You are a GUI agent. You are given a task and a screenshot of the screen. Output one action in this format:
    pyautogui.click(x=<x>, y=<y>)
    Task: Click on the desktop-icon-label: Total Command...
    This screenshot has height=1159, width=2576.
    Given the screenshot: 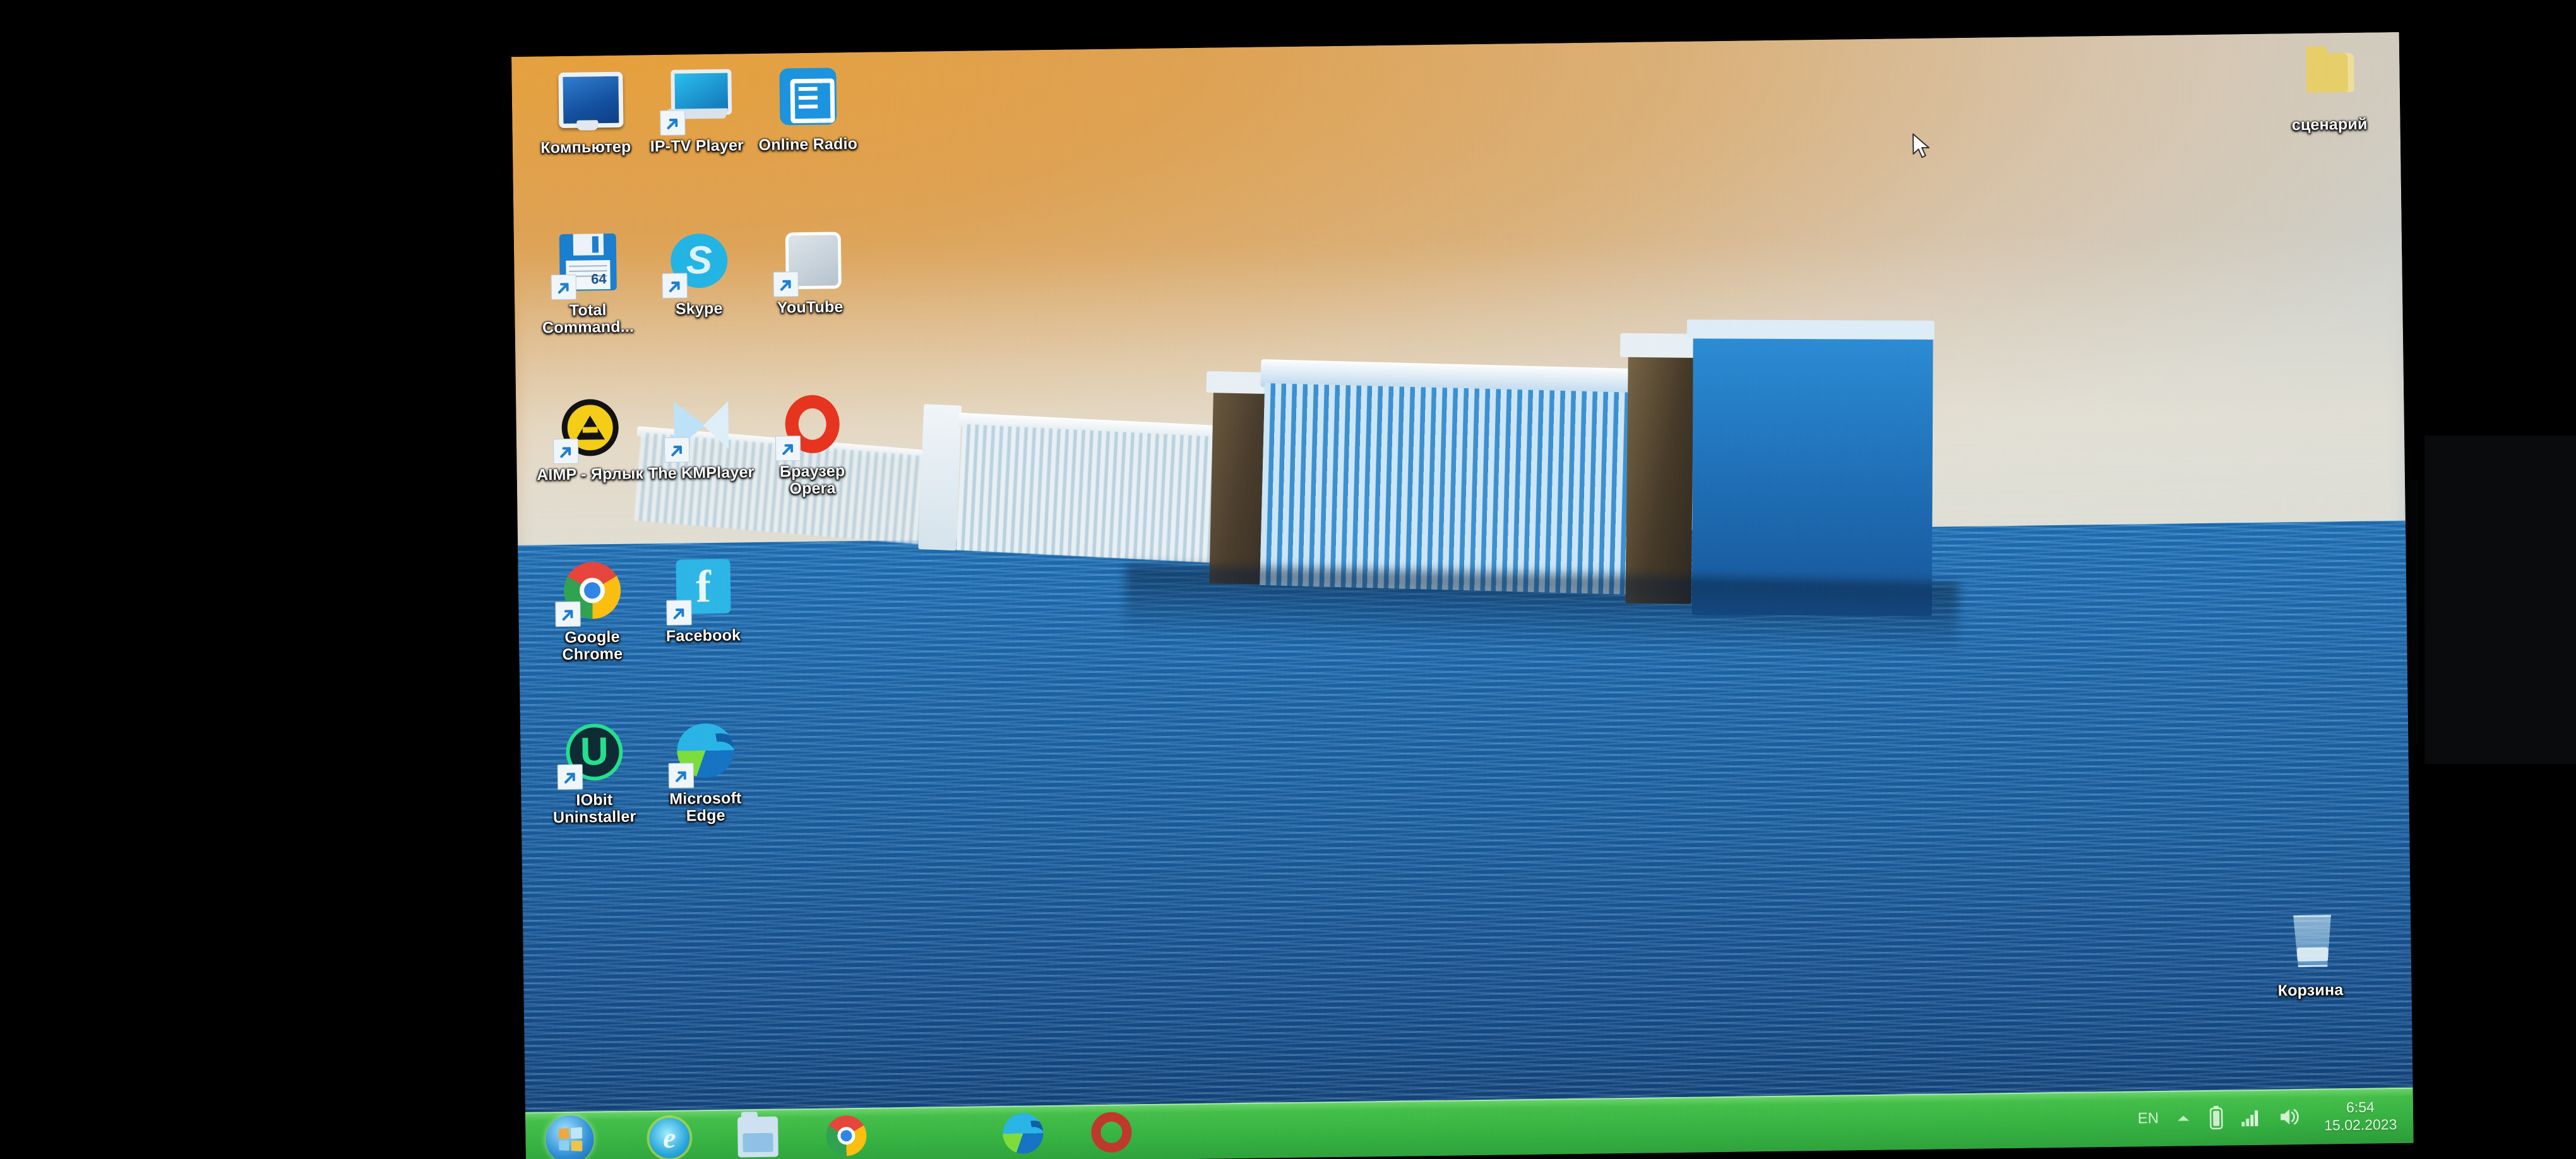 What is the action you would take?
    pyautogui.click(x=588, y=319)
    